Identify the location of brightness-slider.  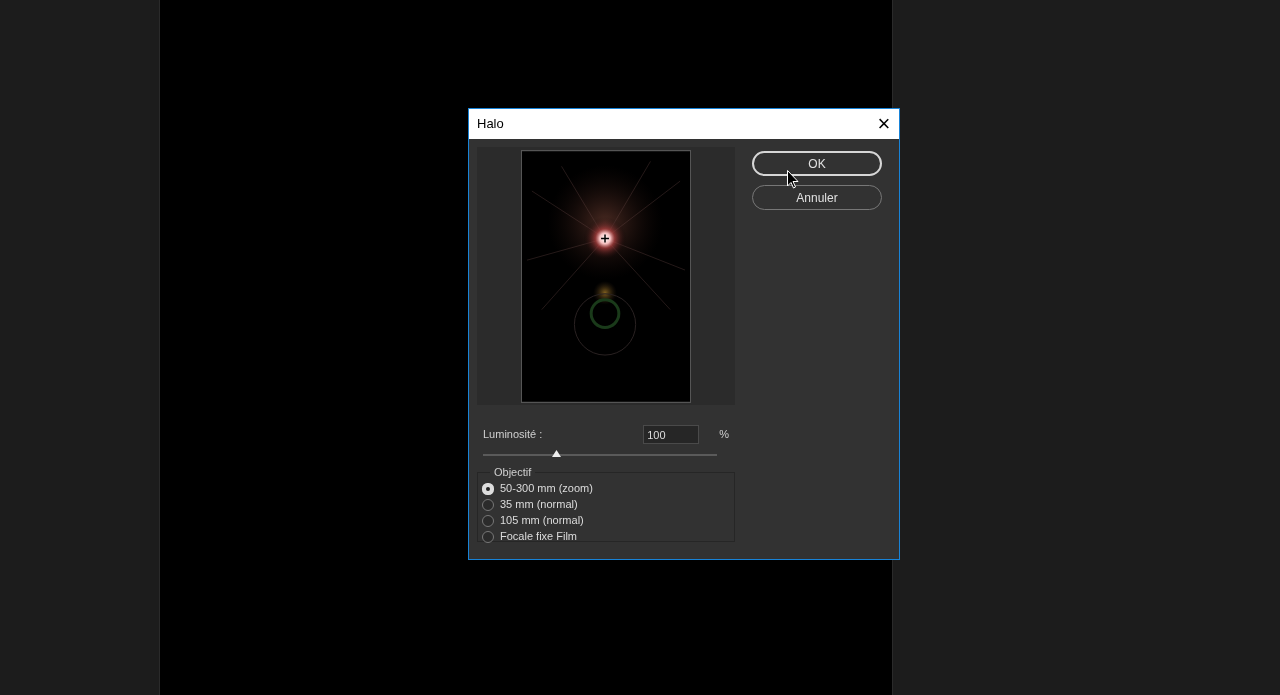
(600, 454).